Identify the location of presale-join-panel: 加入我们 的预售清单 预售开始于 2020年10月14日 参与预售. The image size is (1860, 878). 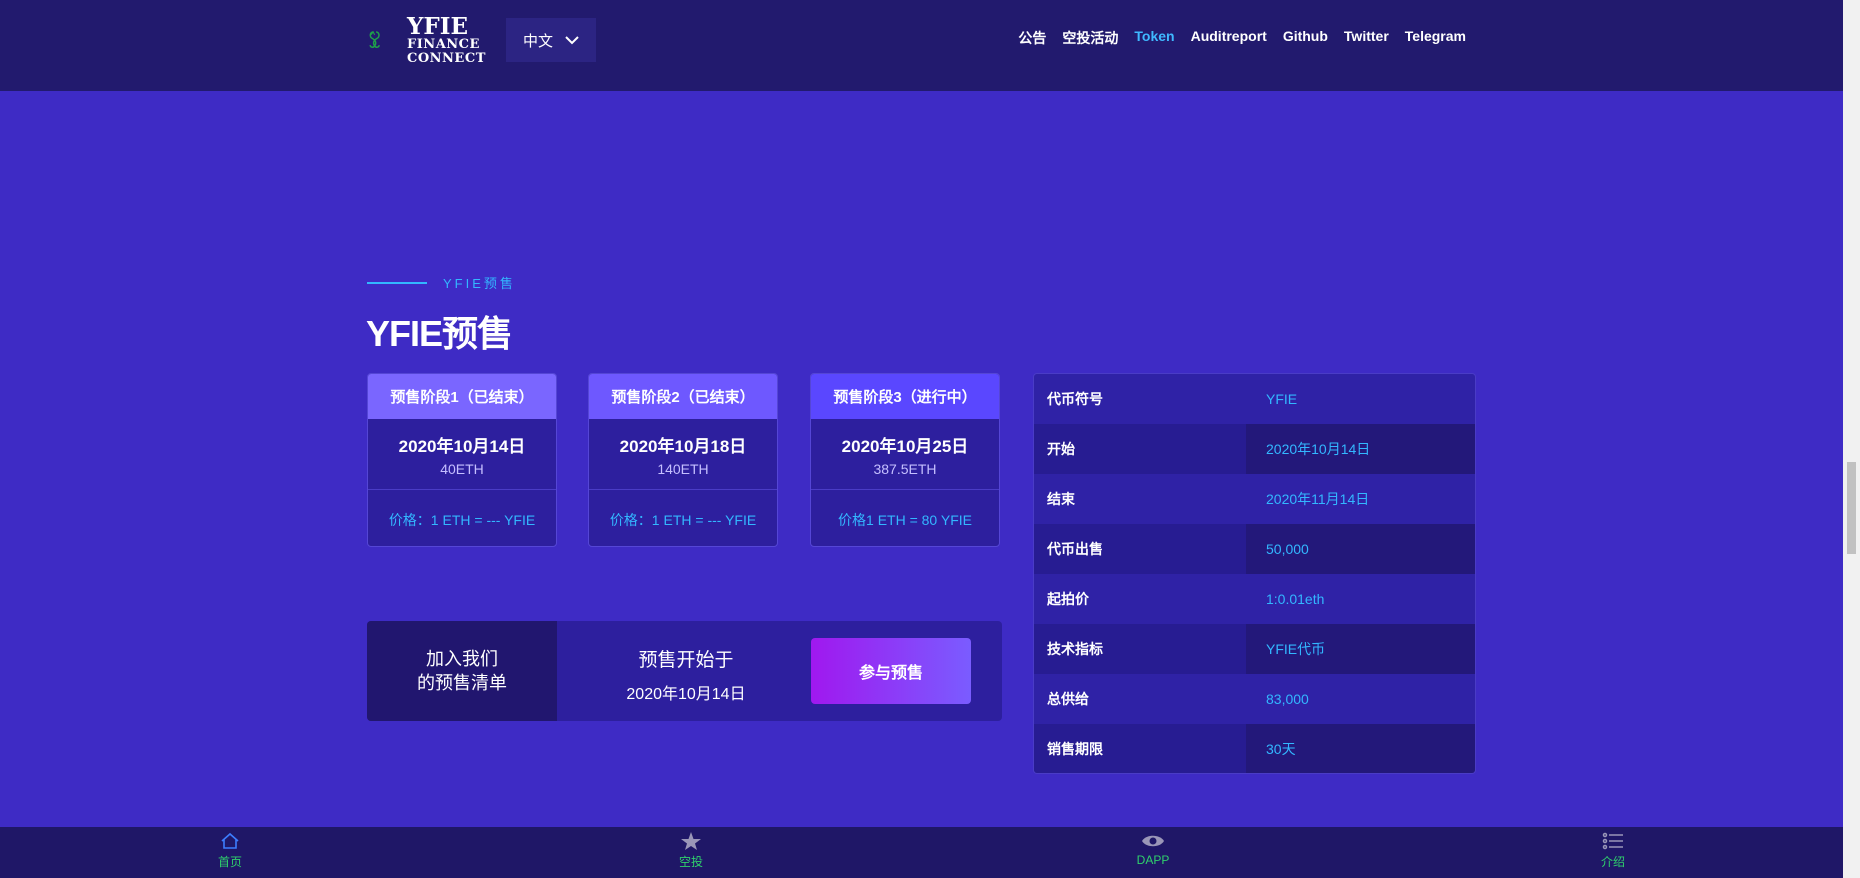
(684, 671).